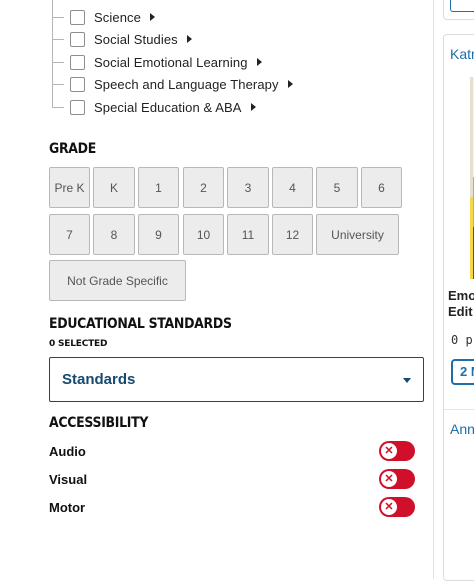 Image resolution: width=474 pixels, height=581 pixels. Describe the element at coordinates (99, 422) in the screenshot. I see `accessibility-heading: ACCESSIBILITY` at that location.